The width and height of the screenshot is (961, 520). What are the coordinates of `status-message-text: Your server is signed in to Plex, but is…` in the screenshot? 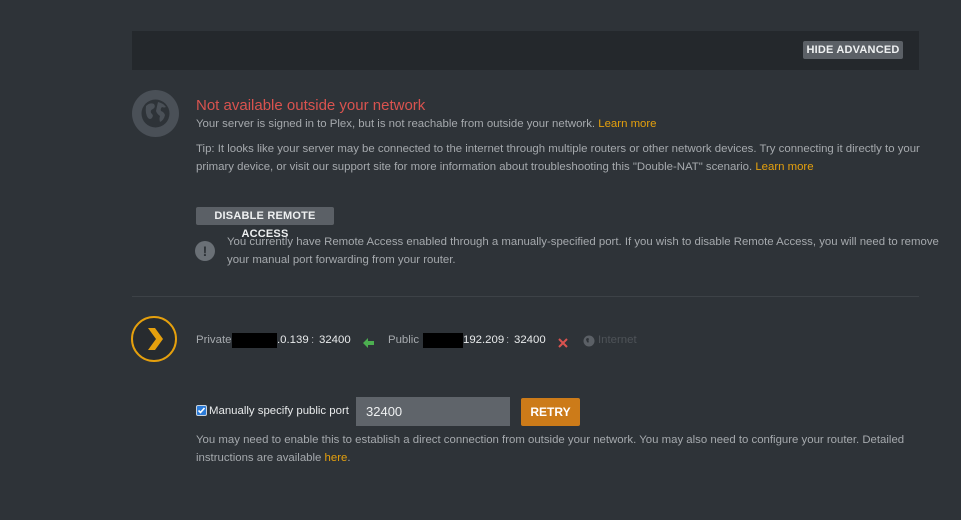 It's located at (396, 124).